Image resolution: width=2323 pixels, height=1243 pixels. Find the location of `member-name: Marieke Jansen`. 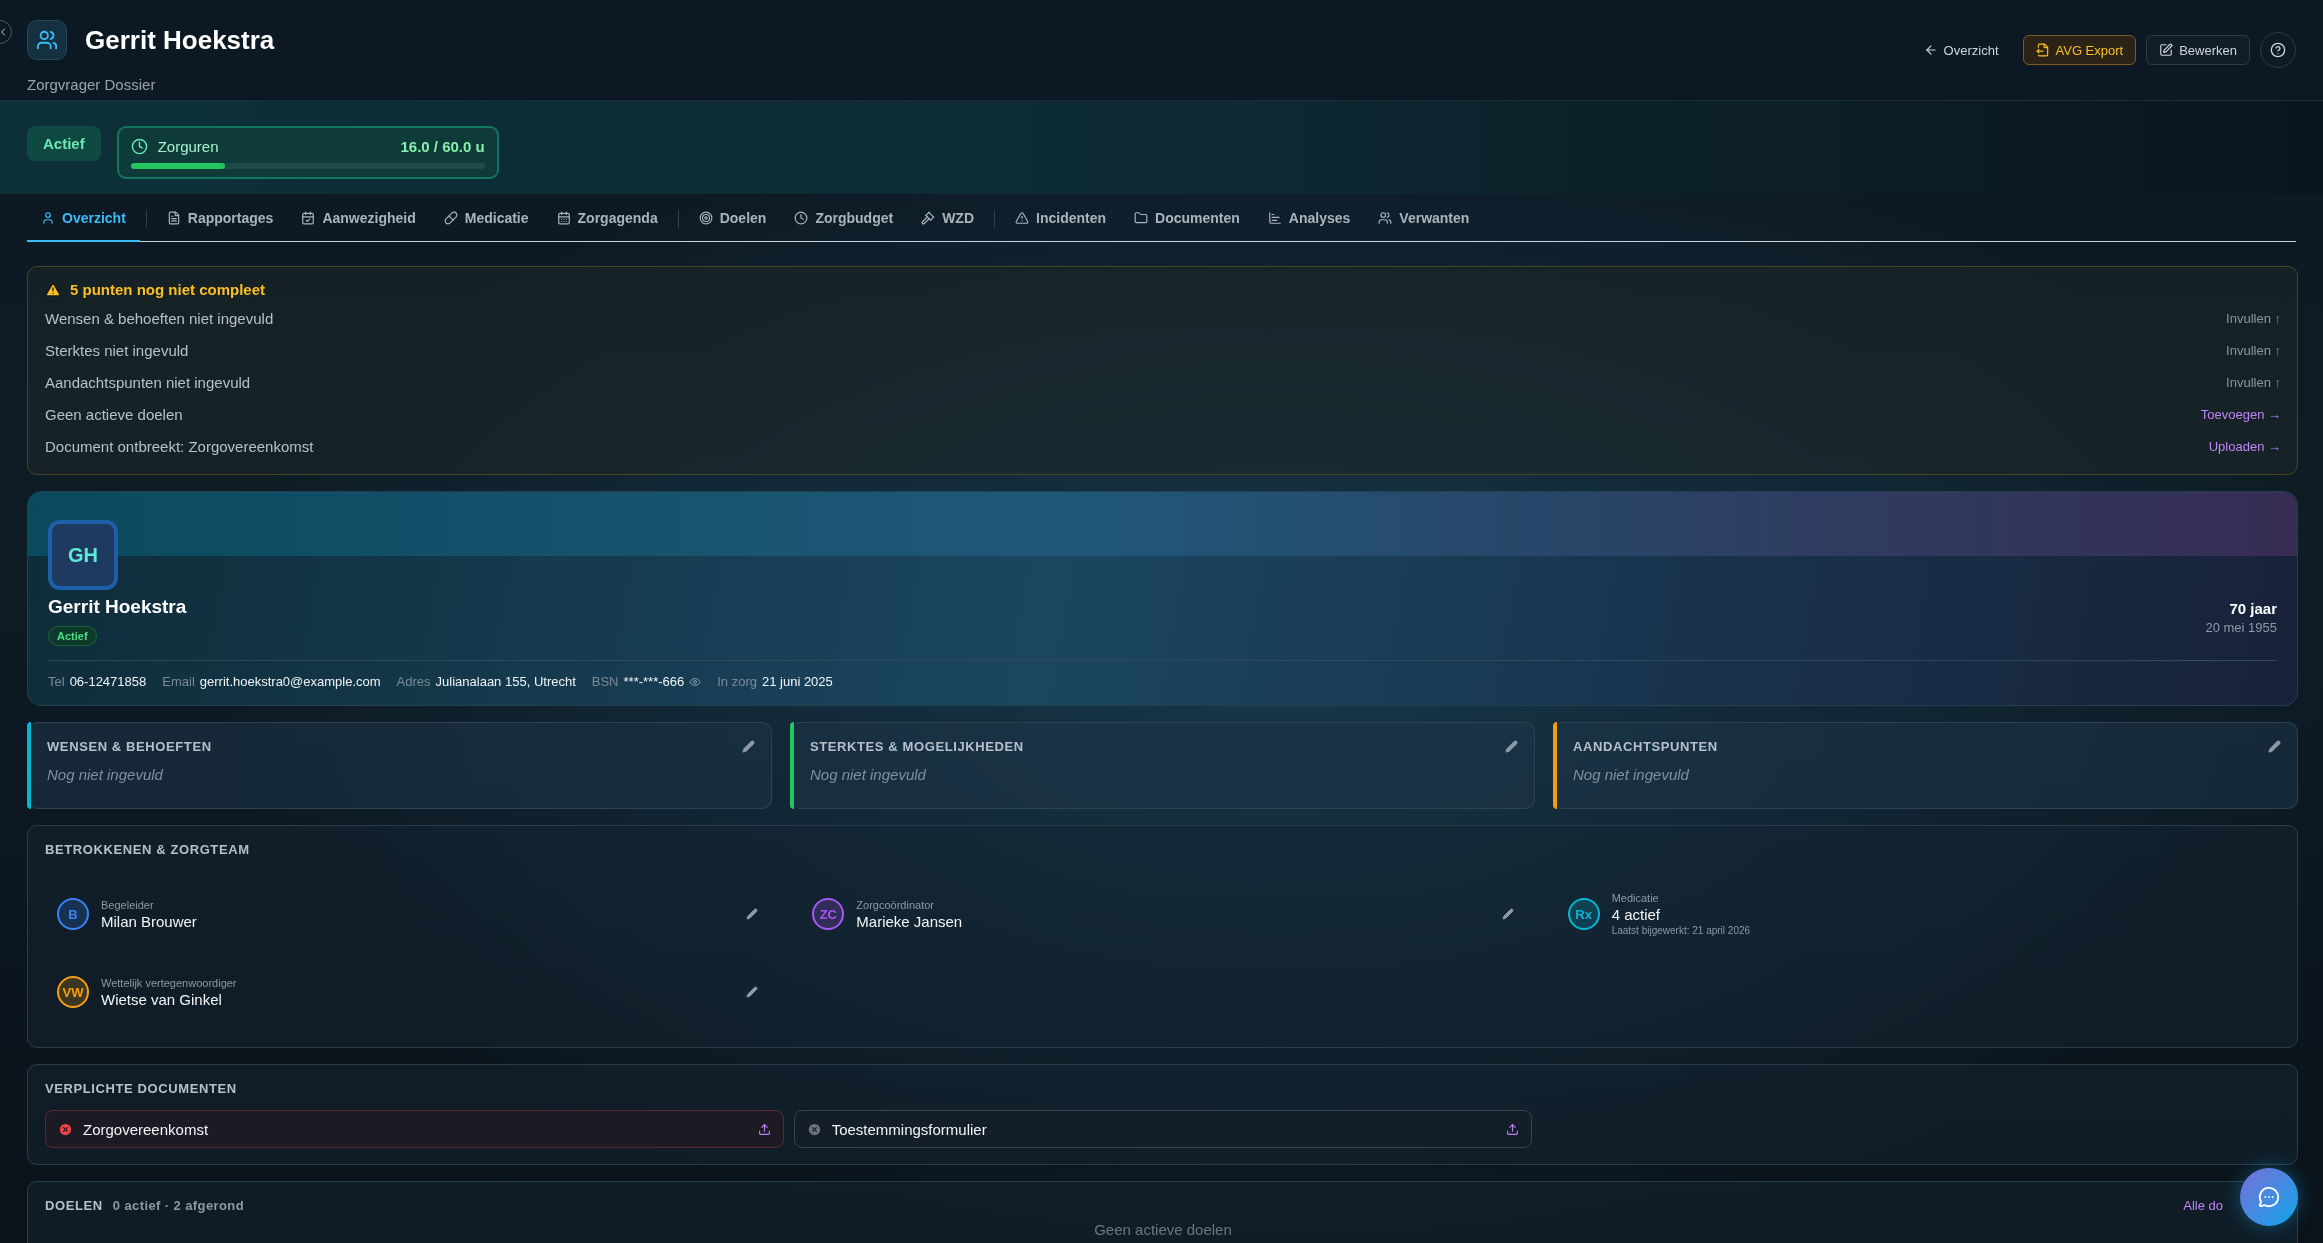

member-name: Marieke Jansen is located at coordinates (910, 921).